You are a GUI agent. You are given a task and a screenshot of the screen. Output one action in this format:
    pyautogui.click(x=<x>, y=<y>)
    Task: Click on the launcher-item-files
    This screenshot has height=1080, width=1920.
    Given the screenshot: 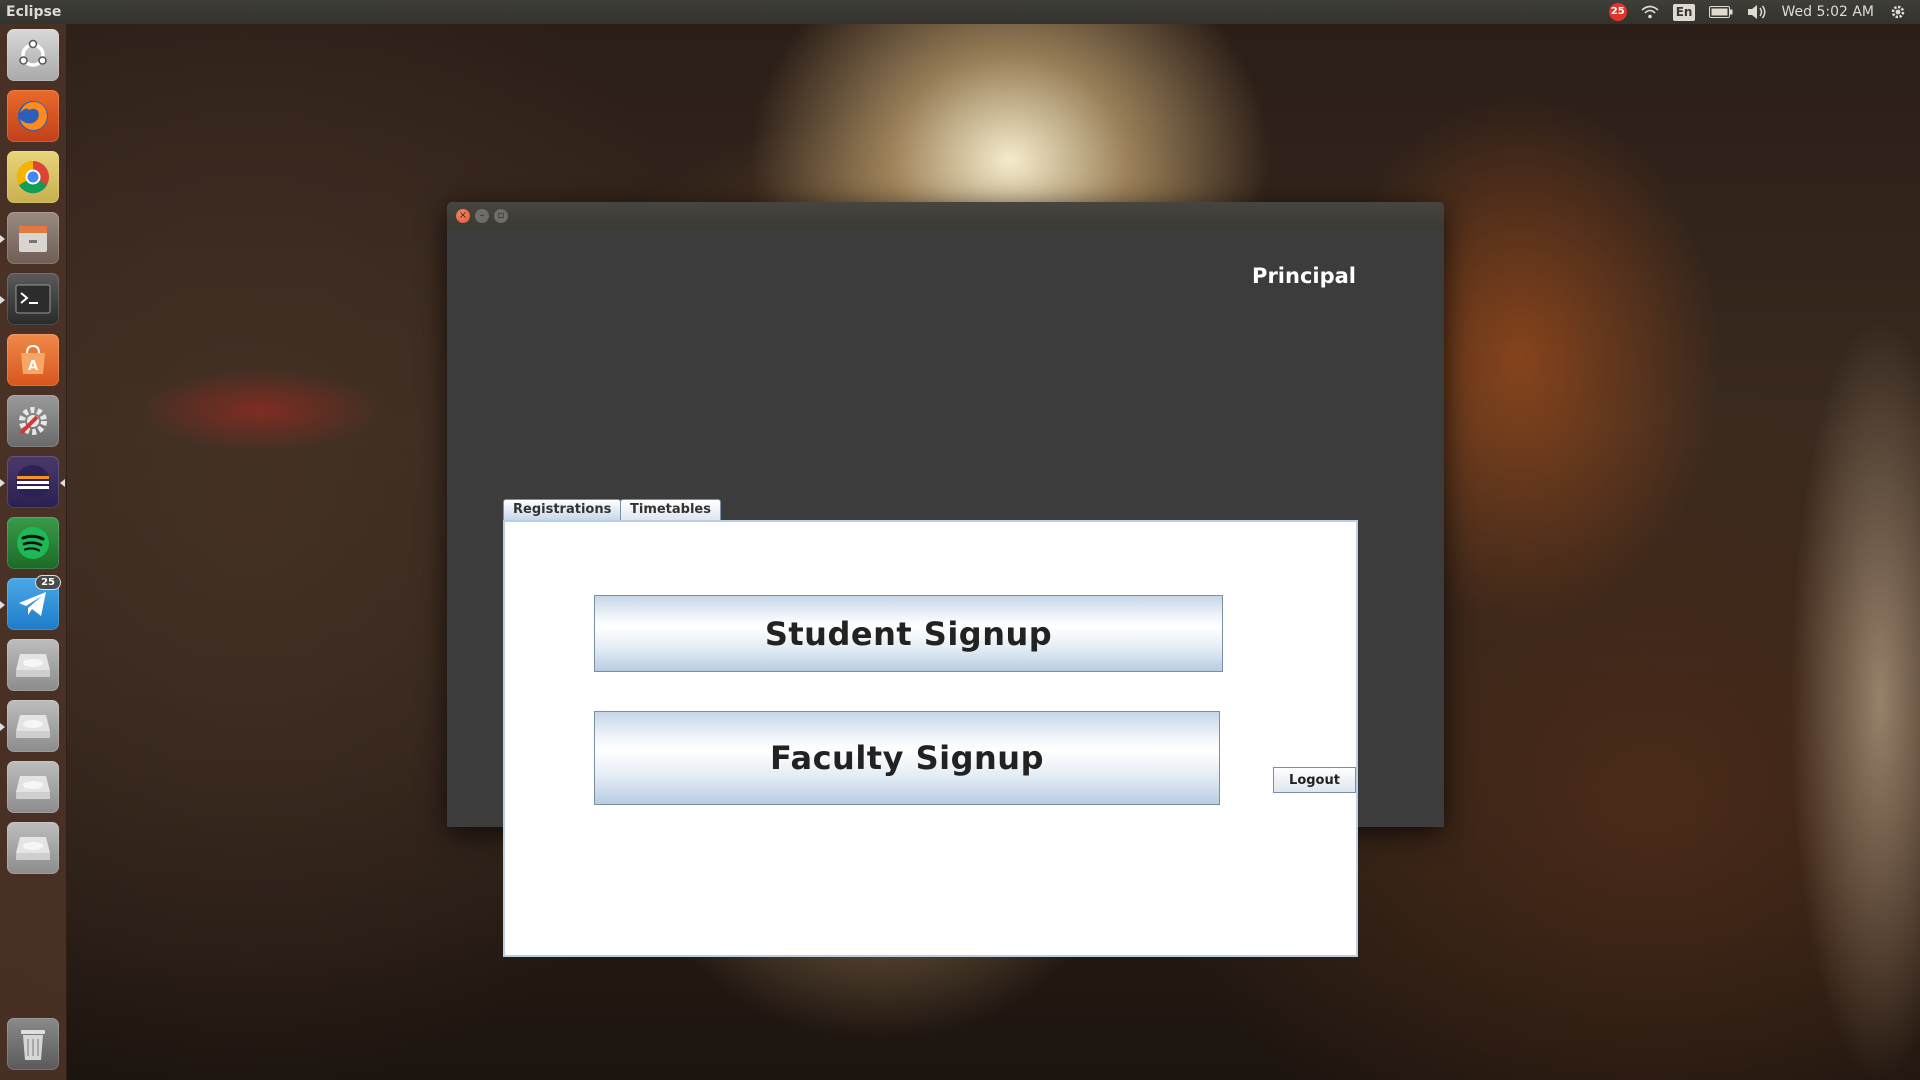 What is the action you would take?
    pyautogui.click(x=33, y=238)
    